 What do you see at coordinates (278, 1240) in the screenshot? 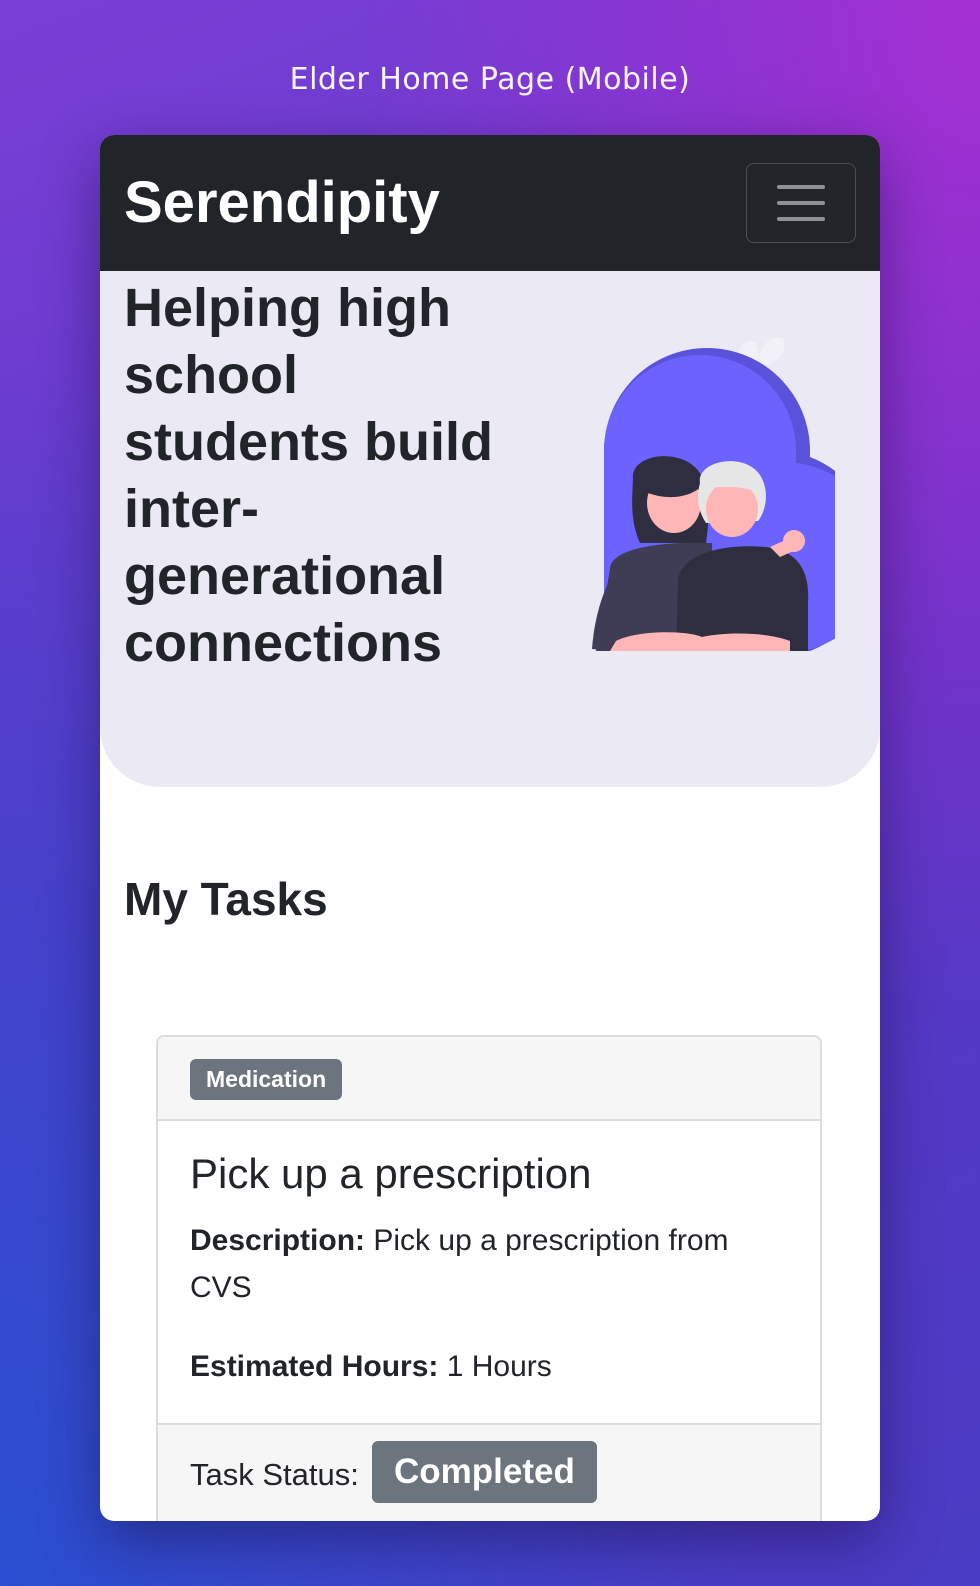
I see `description-label: Description:` at bounding box center [278, 1240].